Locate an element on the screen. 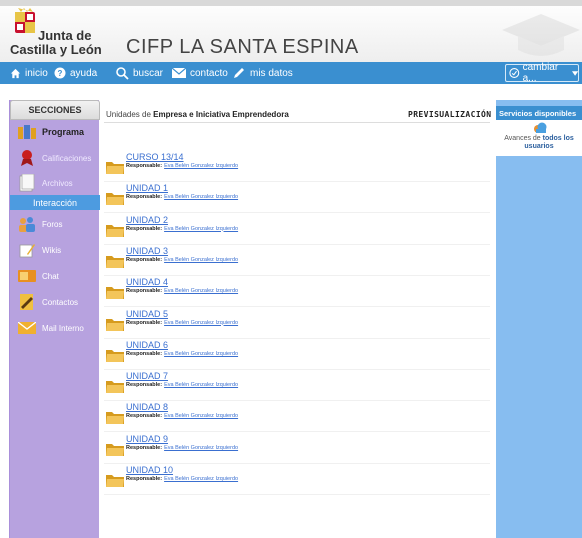 This screenshot has width=582, height=538. nav-mis-datos: mis datos is located at coordinates (262, 73).